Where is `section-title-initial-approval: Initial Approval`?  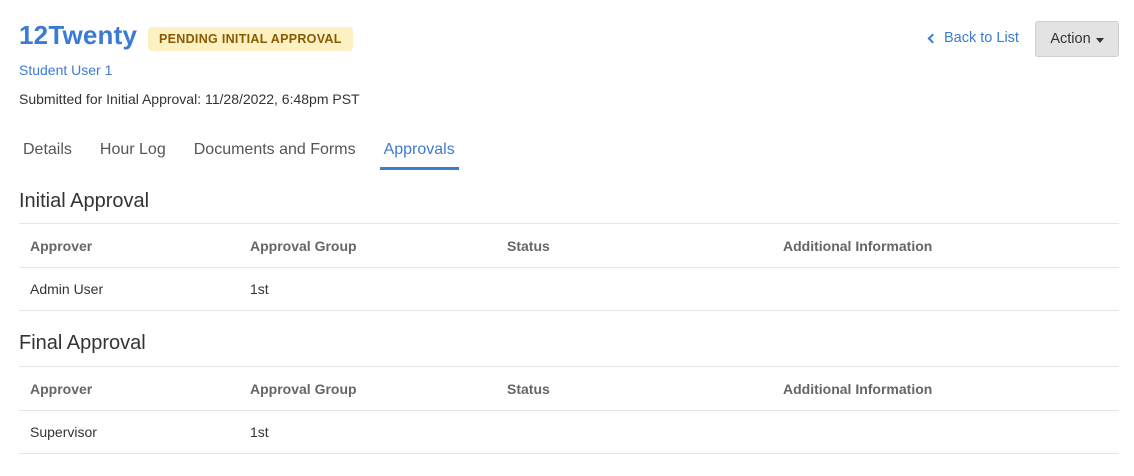
section-title-initial-approval: Initial Approval is located at coordinates (84, 201).